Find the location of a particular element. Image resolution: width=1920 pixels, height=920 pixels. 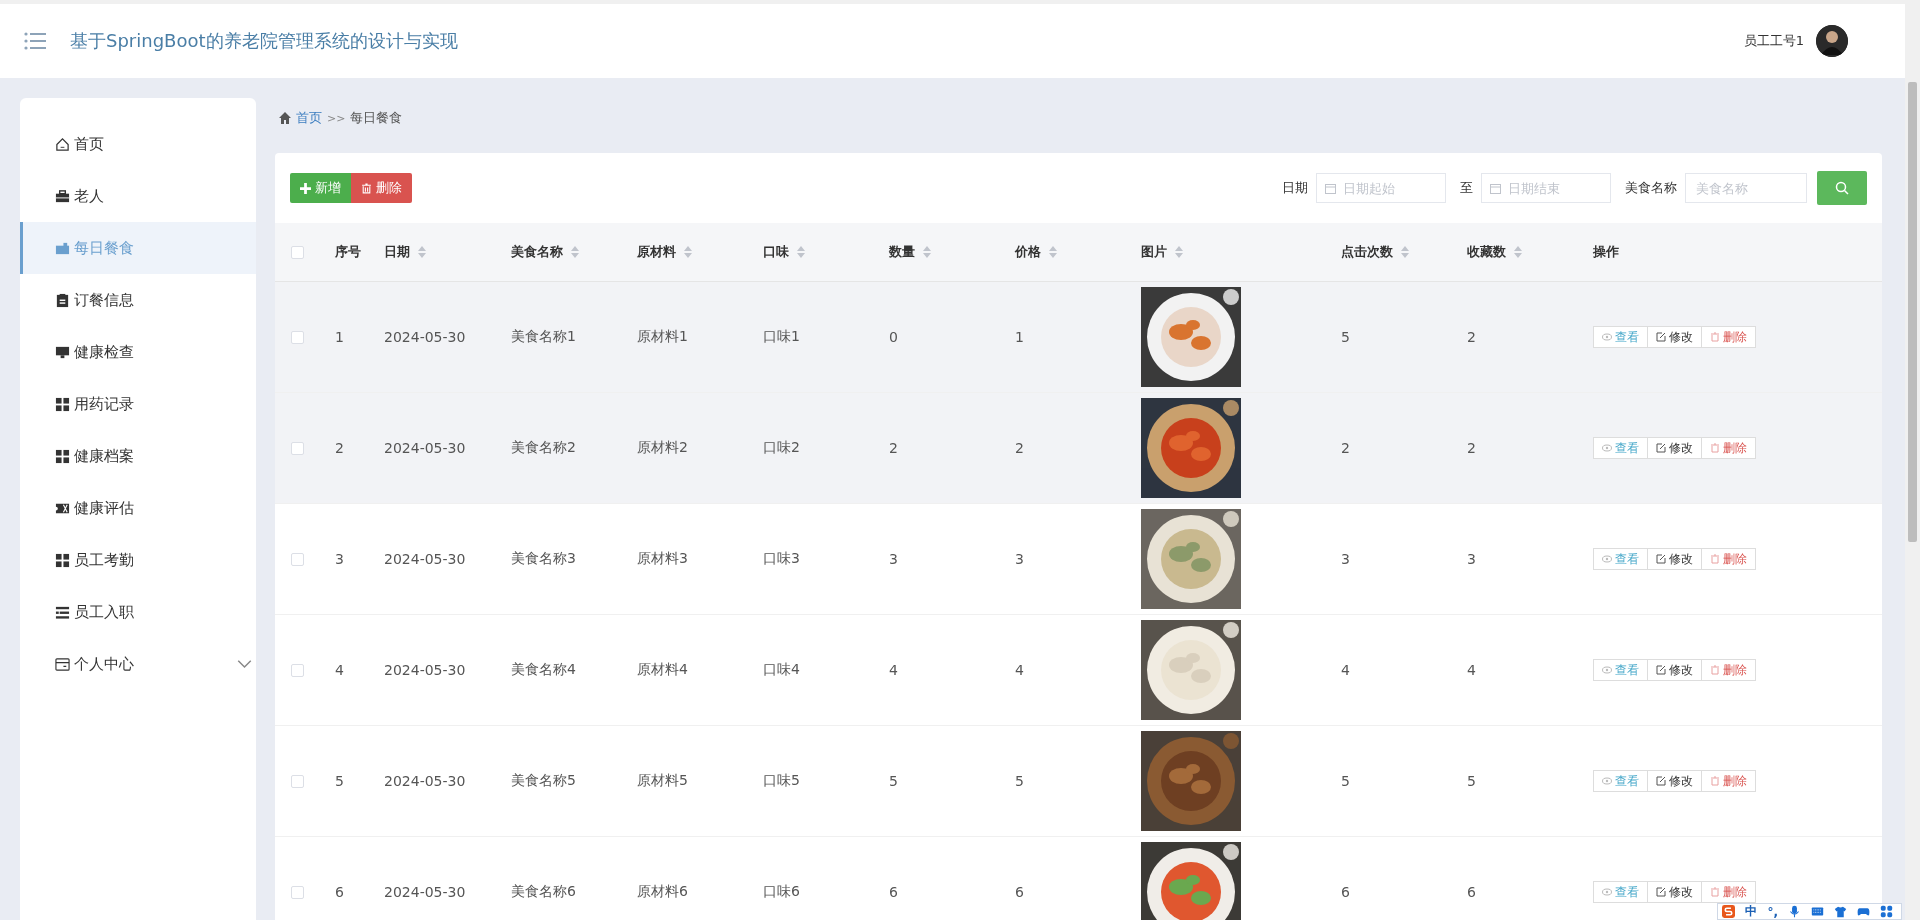

search-button is located at coordinates (1842, 188).